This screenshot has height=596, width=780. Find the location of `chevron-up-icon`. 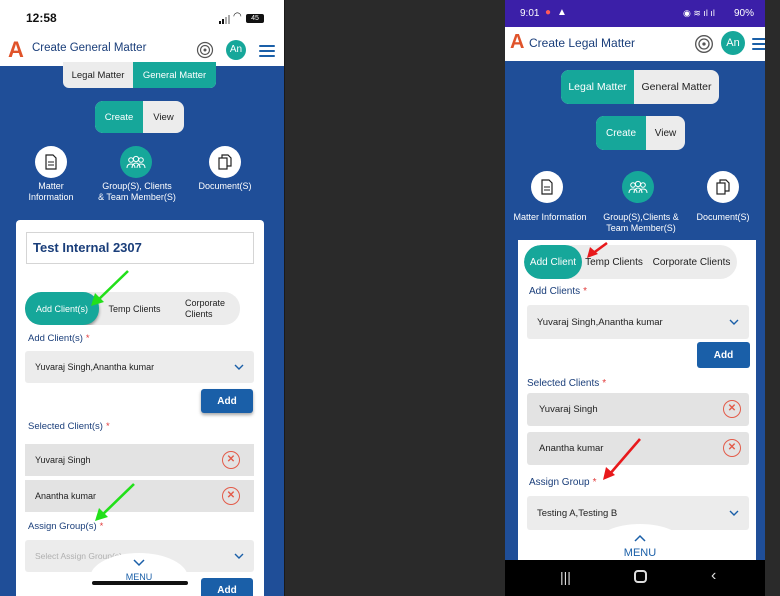

chevron-up-icon is located at coordinates (640, 538).